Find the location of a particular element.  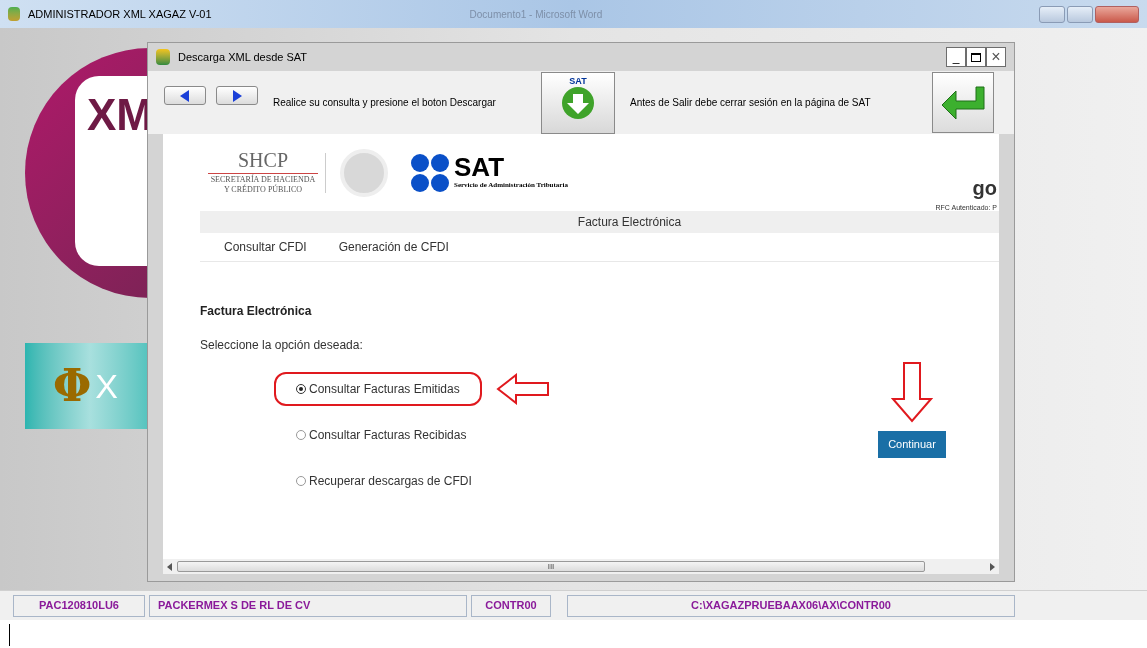

radio-option: Consultar Facturas Recibidas is located at coordinates (381, 435).